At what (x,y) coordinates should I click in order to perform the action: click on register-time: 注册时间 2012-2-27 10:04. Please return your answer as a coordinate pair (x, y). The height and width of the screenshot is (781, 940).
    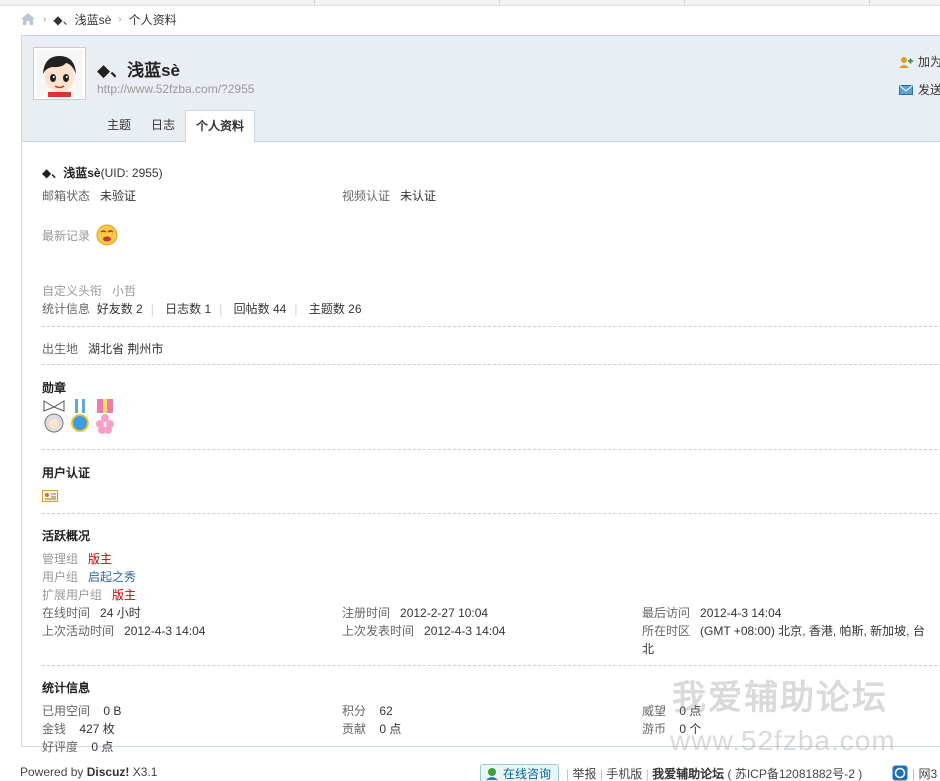
    Looking at the image, I should click on (415, 613).